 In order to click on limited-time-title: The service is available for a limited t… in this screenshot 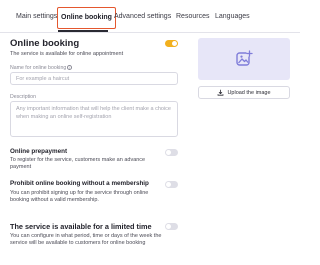, I will do `click(81, 226)`.